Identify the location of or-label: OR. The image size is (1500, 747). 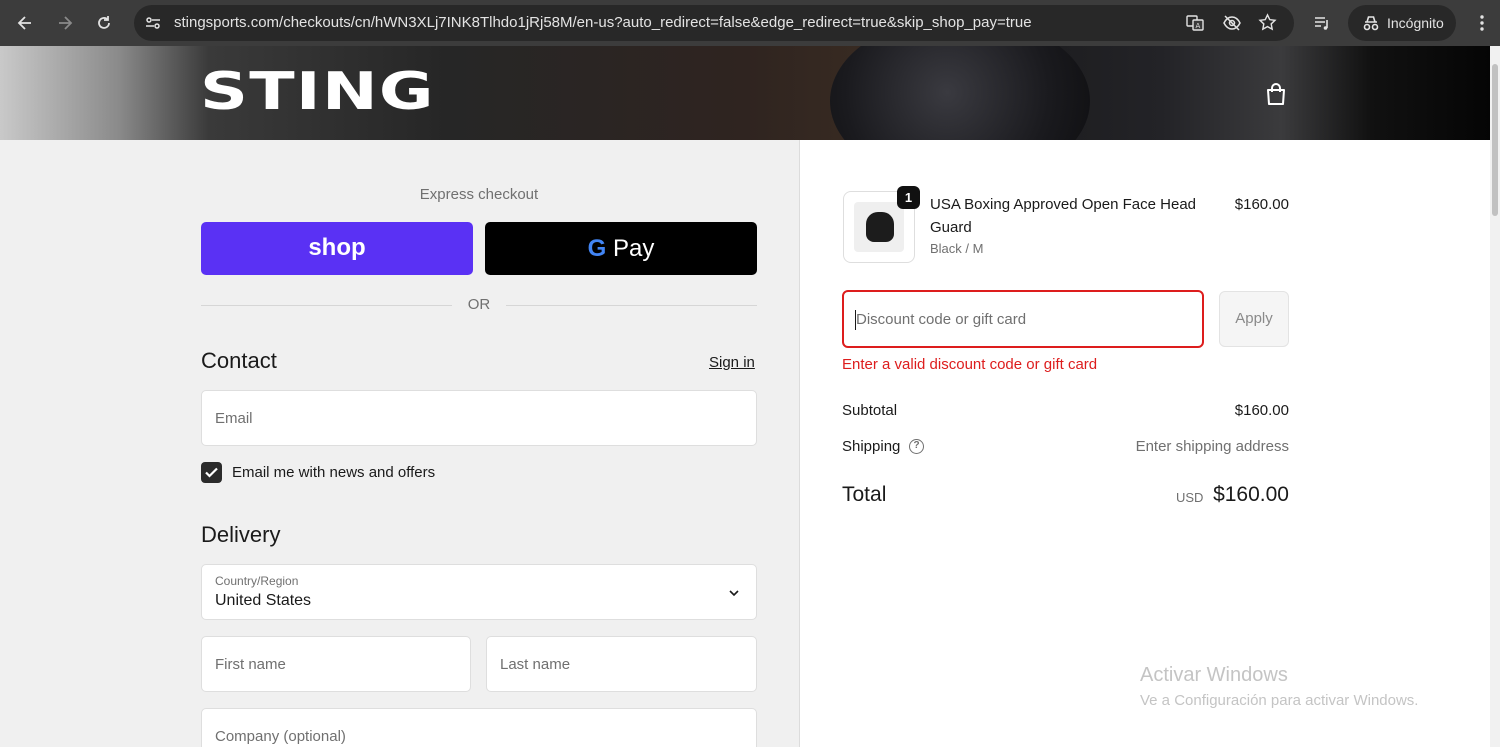
(479, 304).